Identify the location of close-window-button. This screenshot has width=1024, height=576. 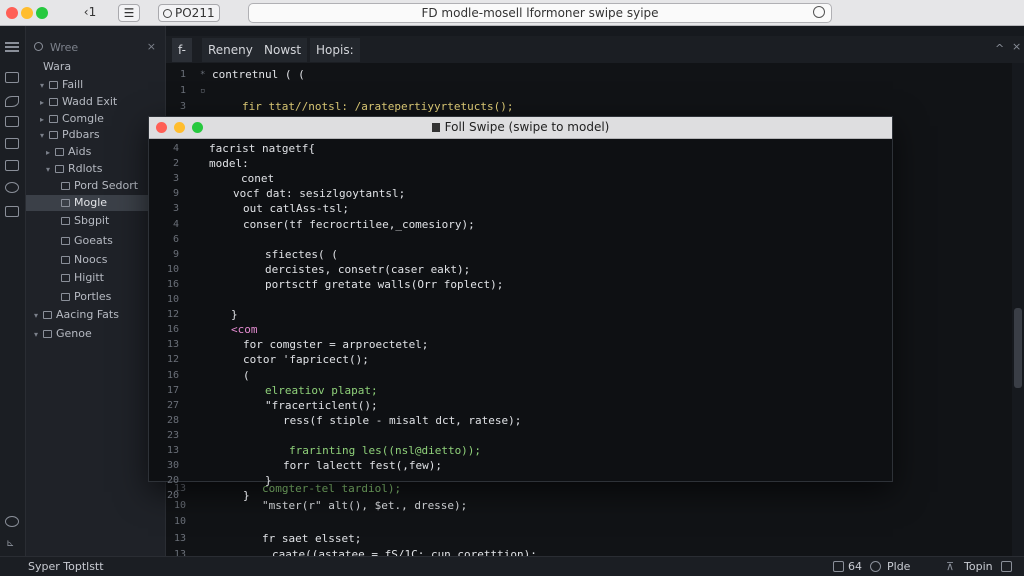
(12, 13).